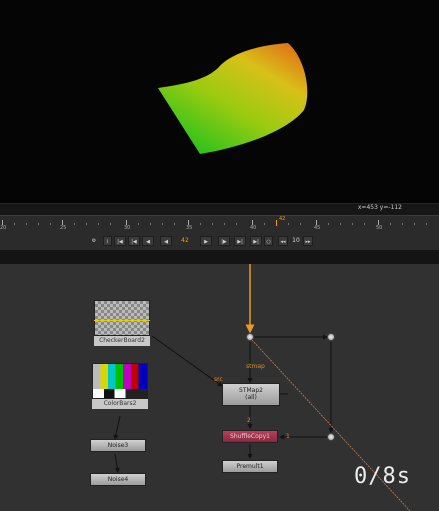 This screenshot has width=439, height=511. I want to click on colorbars-lower-band, so click(120, 393).